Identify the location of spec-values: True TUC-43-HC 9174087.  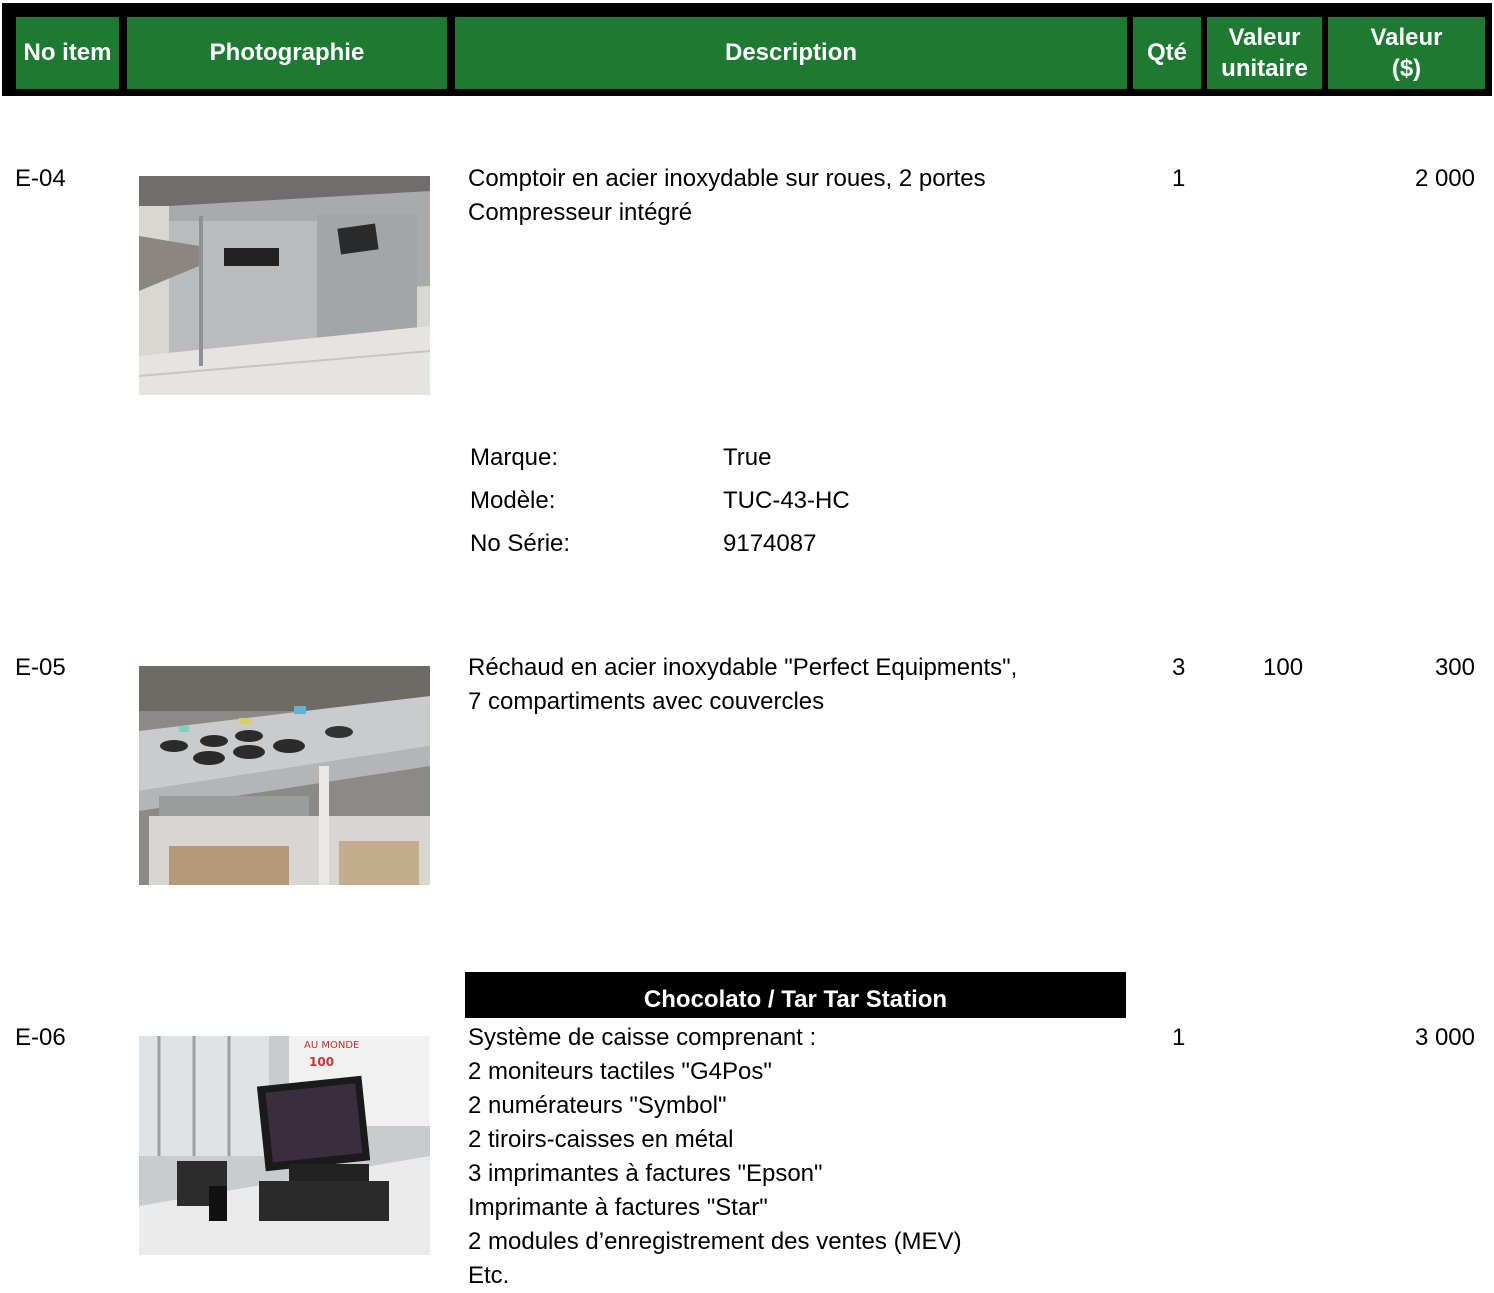
(786, 500).